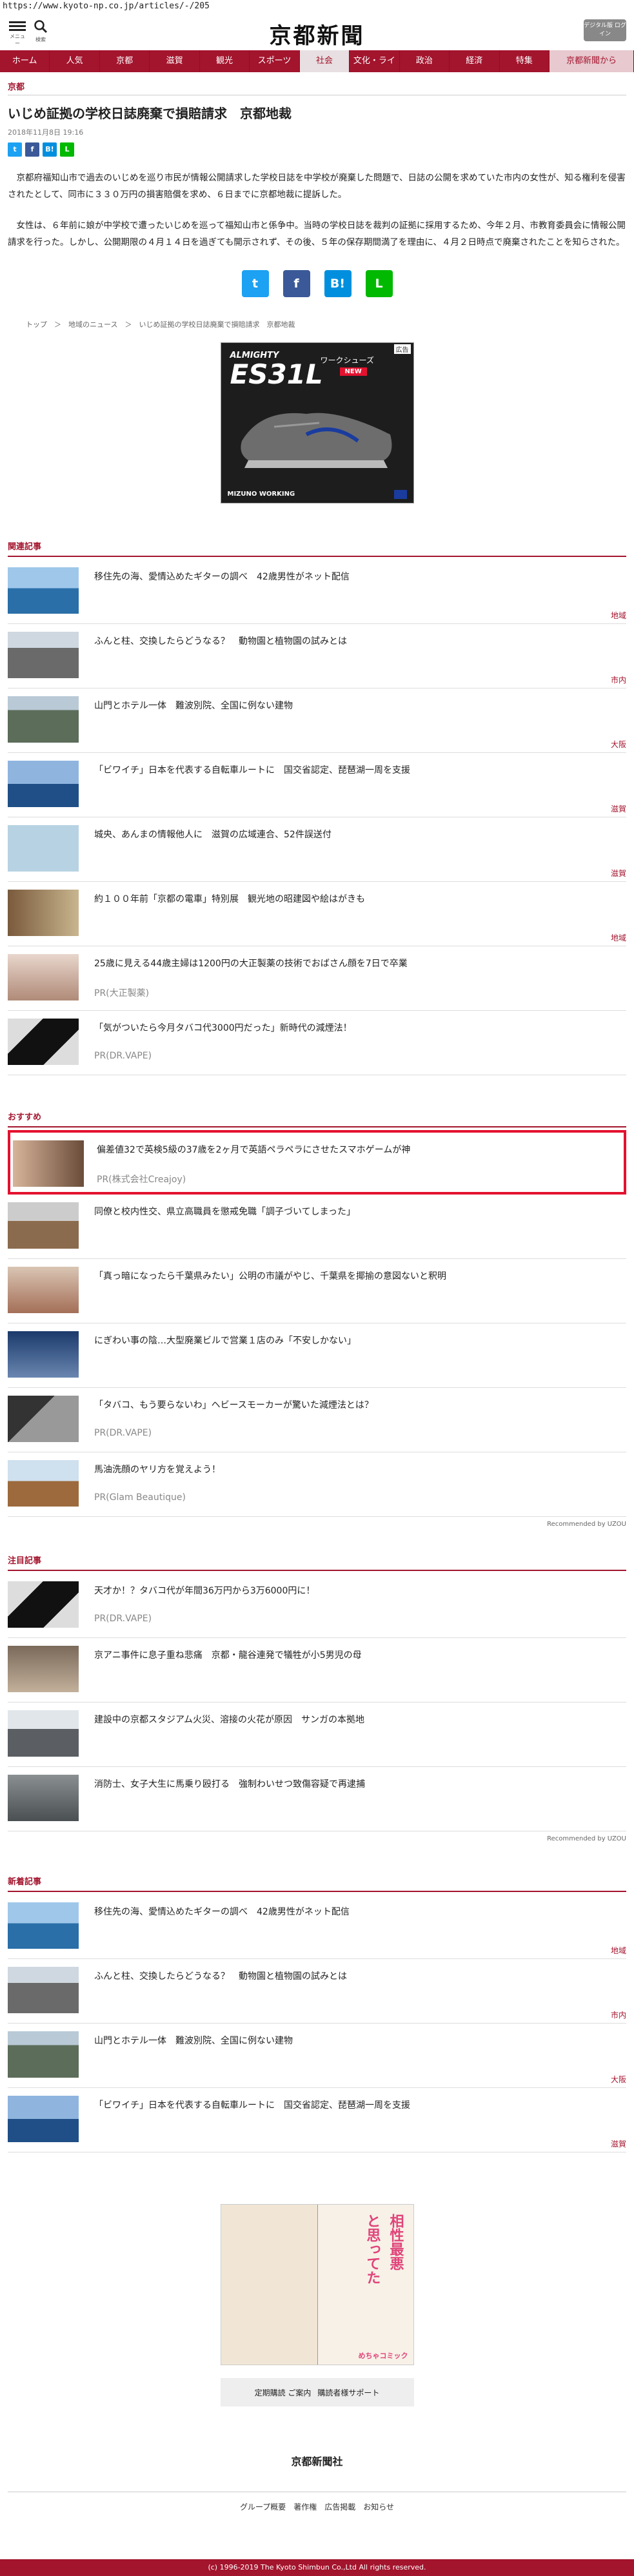  What do you see at coordinates (275, 61) in the screenshot?
I see `nav-sports: スポーツ` at bounding box center [275, 61].